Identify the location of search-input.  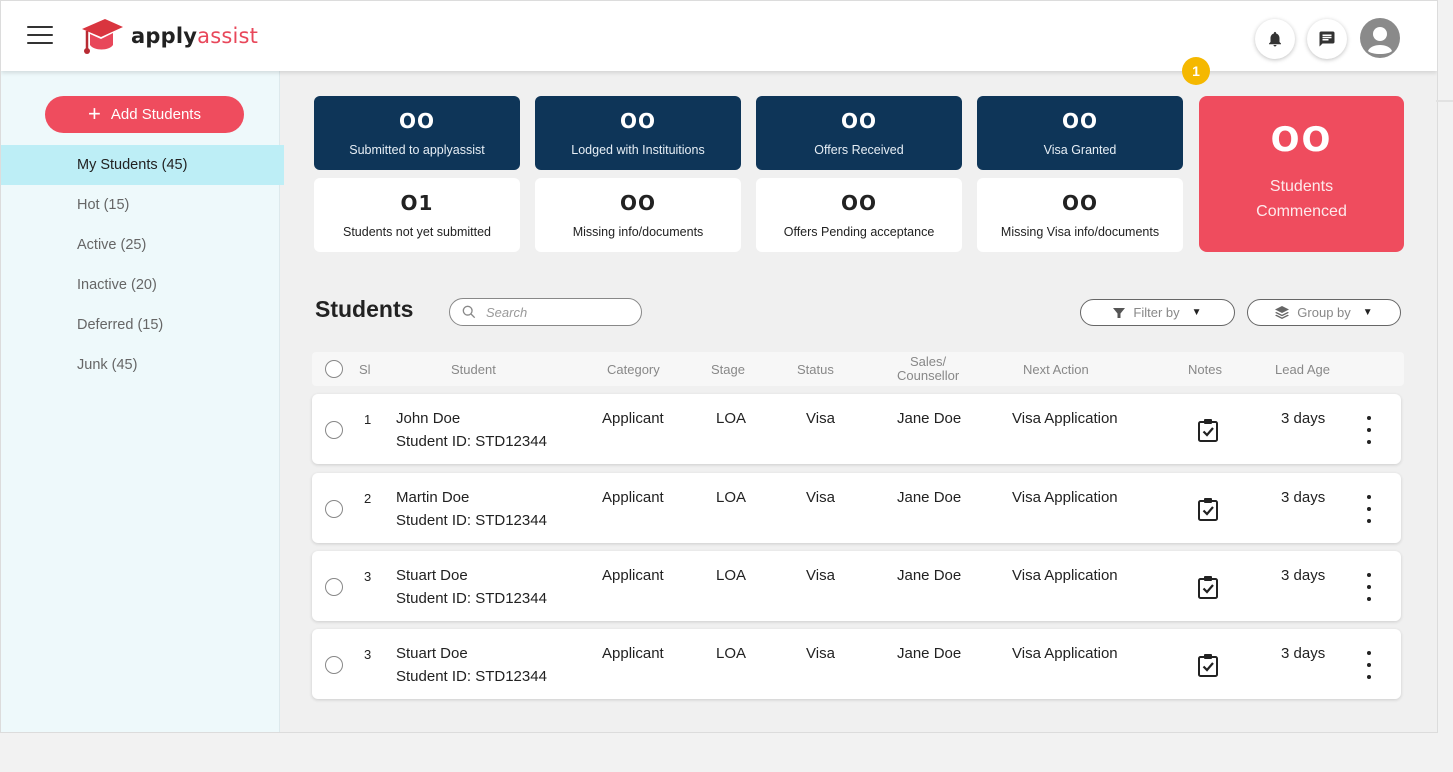
(556, 312).